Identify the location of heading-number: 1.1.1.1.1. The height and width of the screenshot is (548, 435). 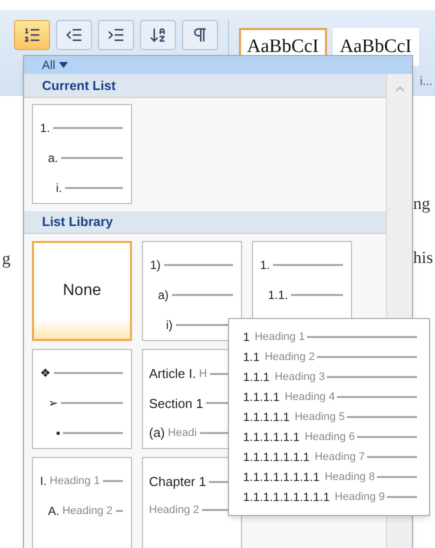
(266, 417).